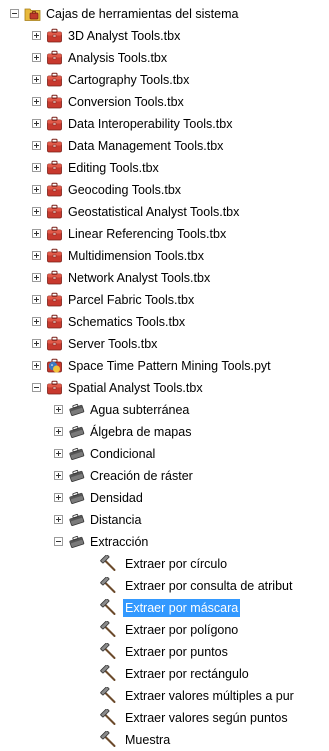 The height and width of the screenshot is (751, 329). What do you see at coordinates (141, 432) in the screenshot?
I see `tree-item-label: Álgebra de mapas` at bounding box center [141, 432].